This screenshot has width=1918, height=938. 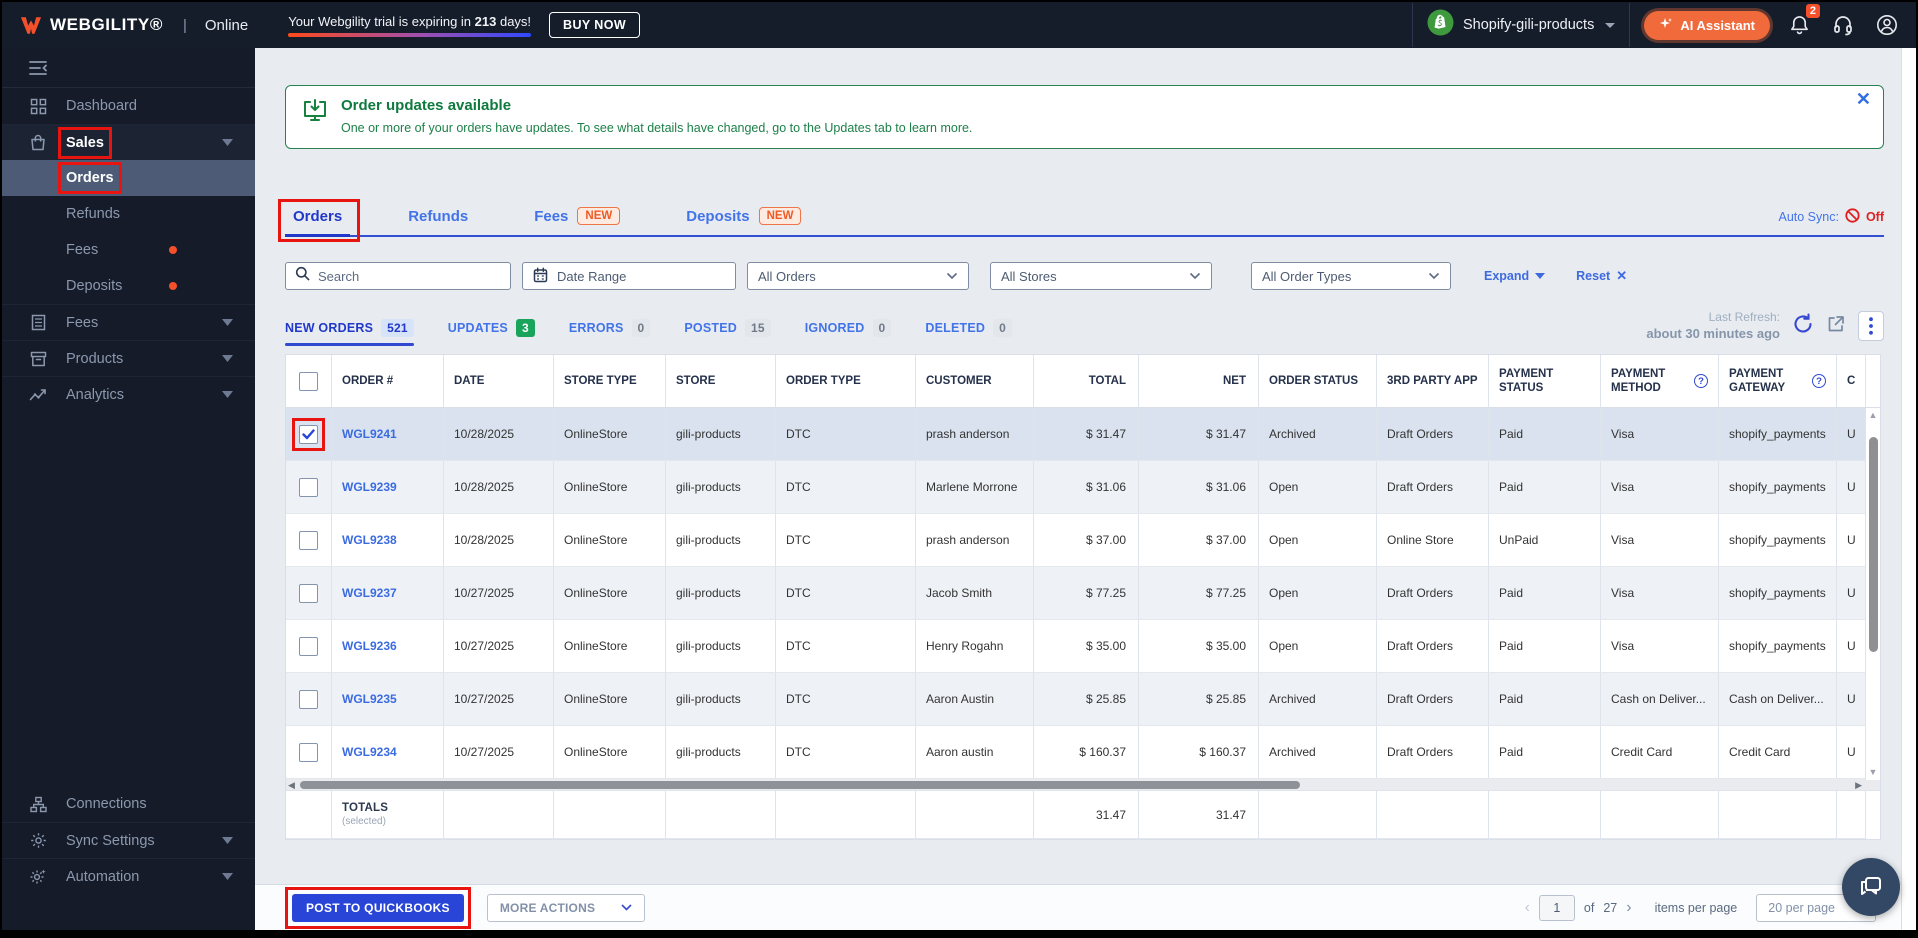 I want to click on page-number-input, so click(x=1556, y=907).